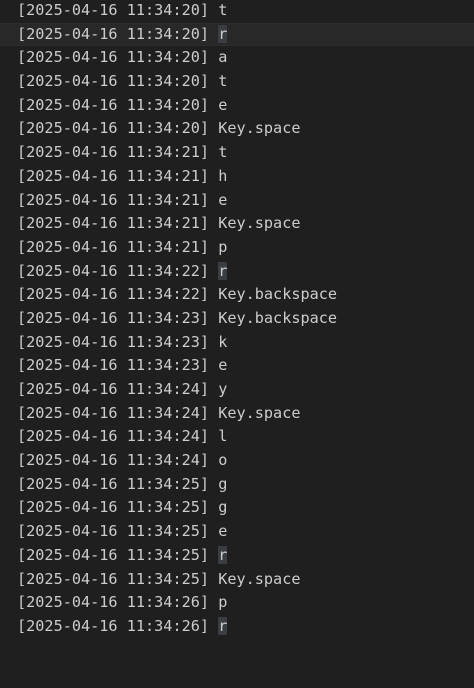 The height and width of the screenshot is (688, 474). I want to click on log-line: [2025-04-16 11:34:26] p, so click(245, 603).